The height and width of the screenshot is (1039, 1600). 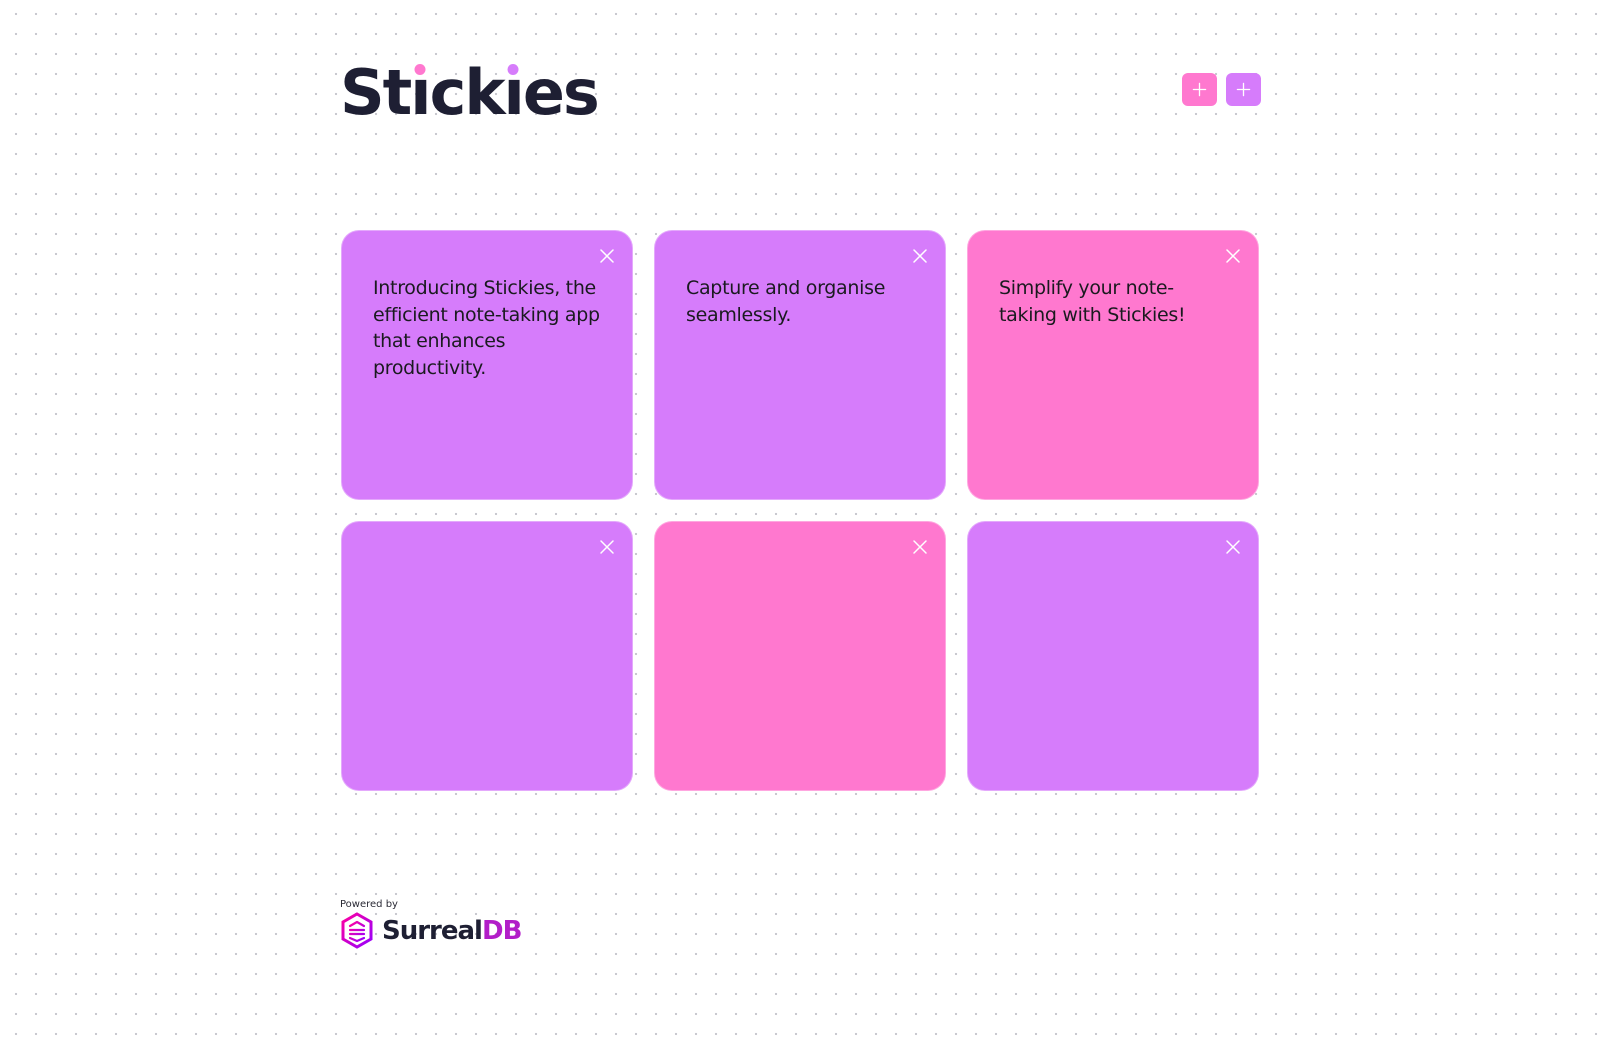 What do you see at coordinates (561, 92) in the screenshot?
I see `logo-text-es: es` at bounding box center [561, 92].